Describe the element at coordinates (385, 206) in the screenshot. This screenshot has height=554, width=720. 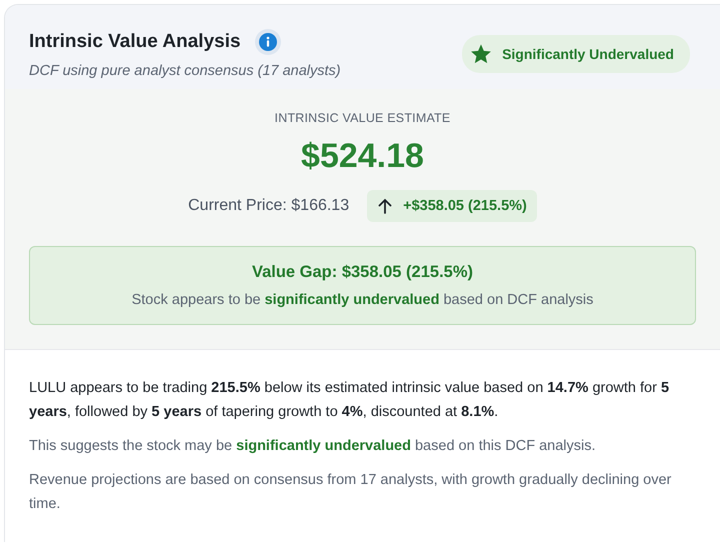
I see `arrow-up-icon` at that location.